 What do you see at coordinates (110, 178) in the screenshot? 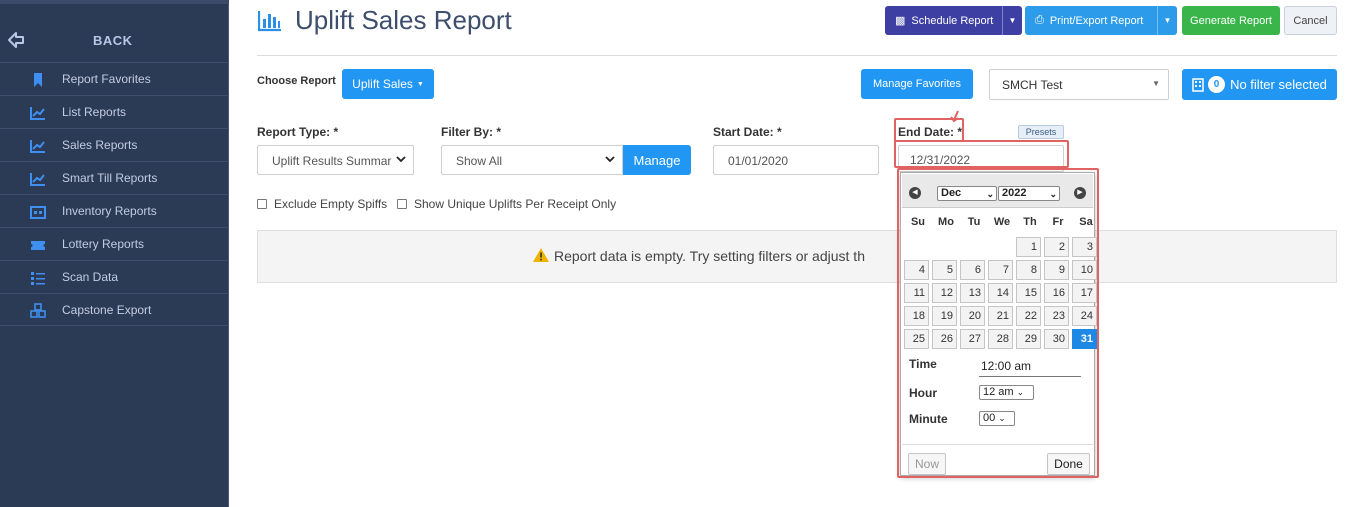
I see `sidebar-item-label: Smart Till Reports` at bounding box center [110, 178].